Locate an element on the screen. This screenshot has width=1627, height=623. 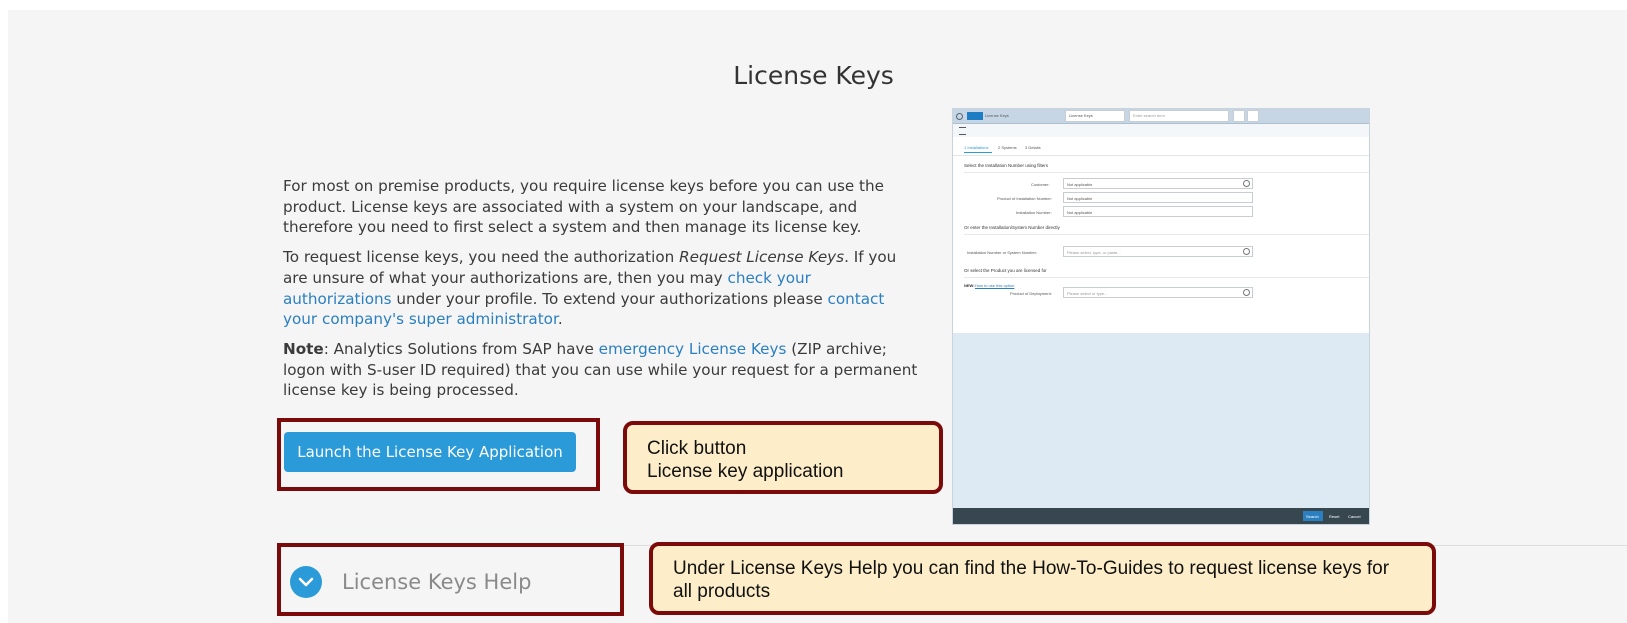
text-segment: : Analytics Solutions from SAP have is located at coordinates (461, 348).